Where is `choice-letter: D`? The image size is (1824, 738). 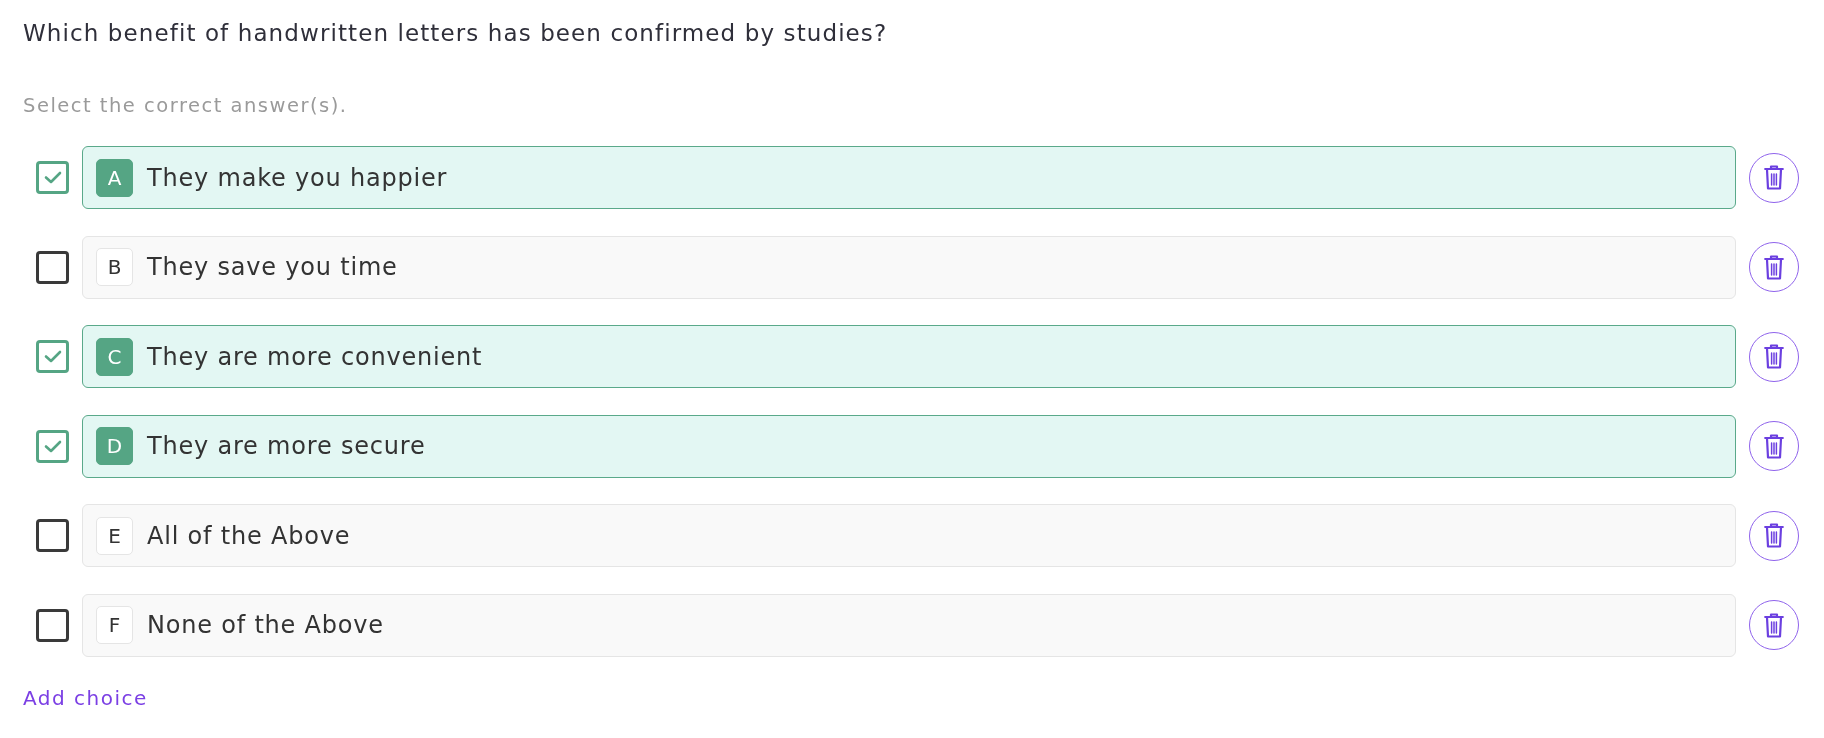 choice-letter: D is located at coordinates (114, 446).